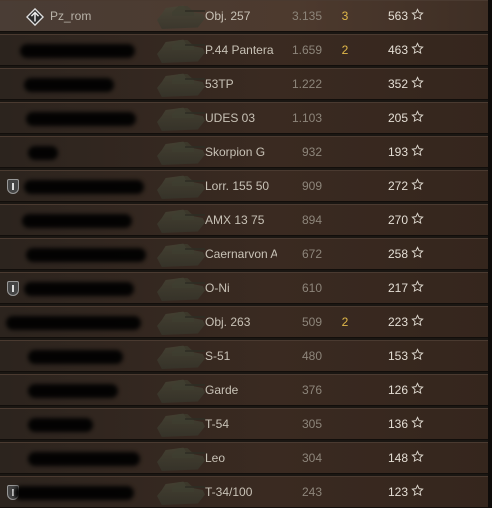 This screenshot has width=492, height=508. Describe the element at coordinates (397, 220) in the screenshot. I see `xp-value: 270` at that location.